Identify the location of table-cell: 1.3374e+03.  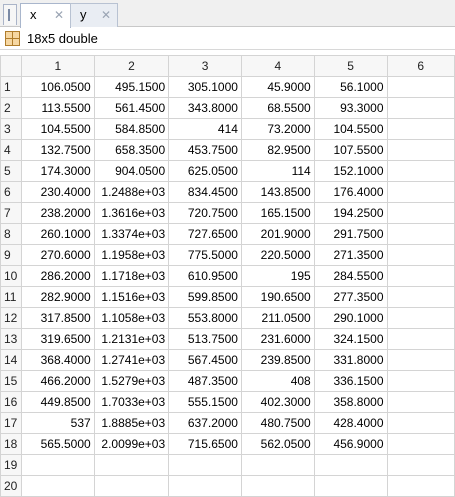
(131, 234).